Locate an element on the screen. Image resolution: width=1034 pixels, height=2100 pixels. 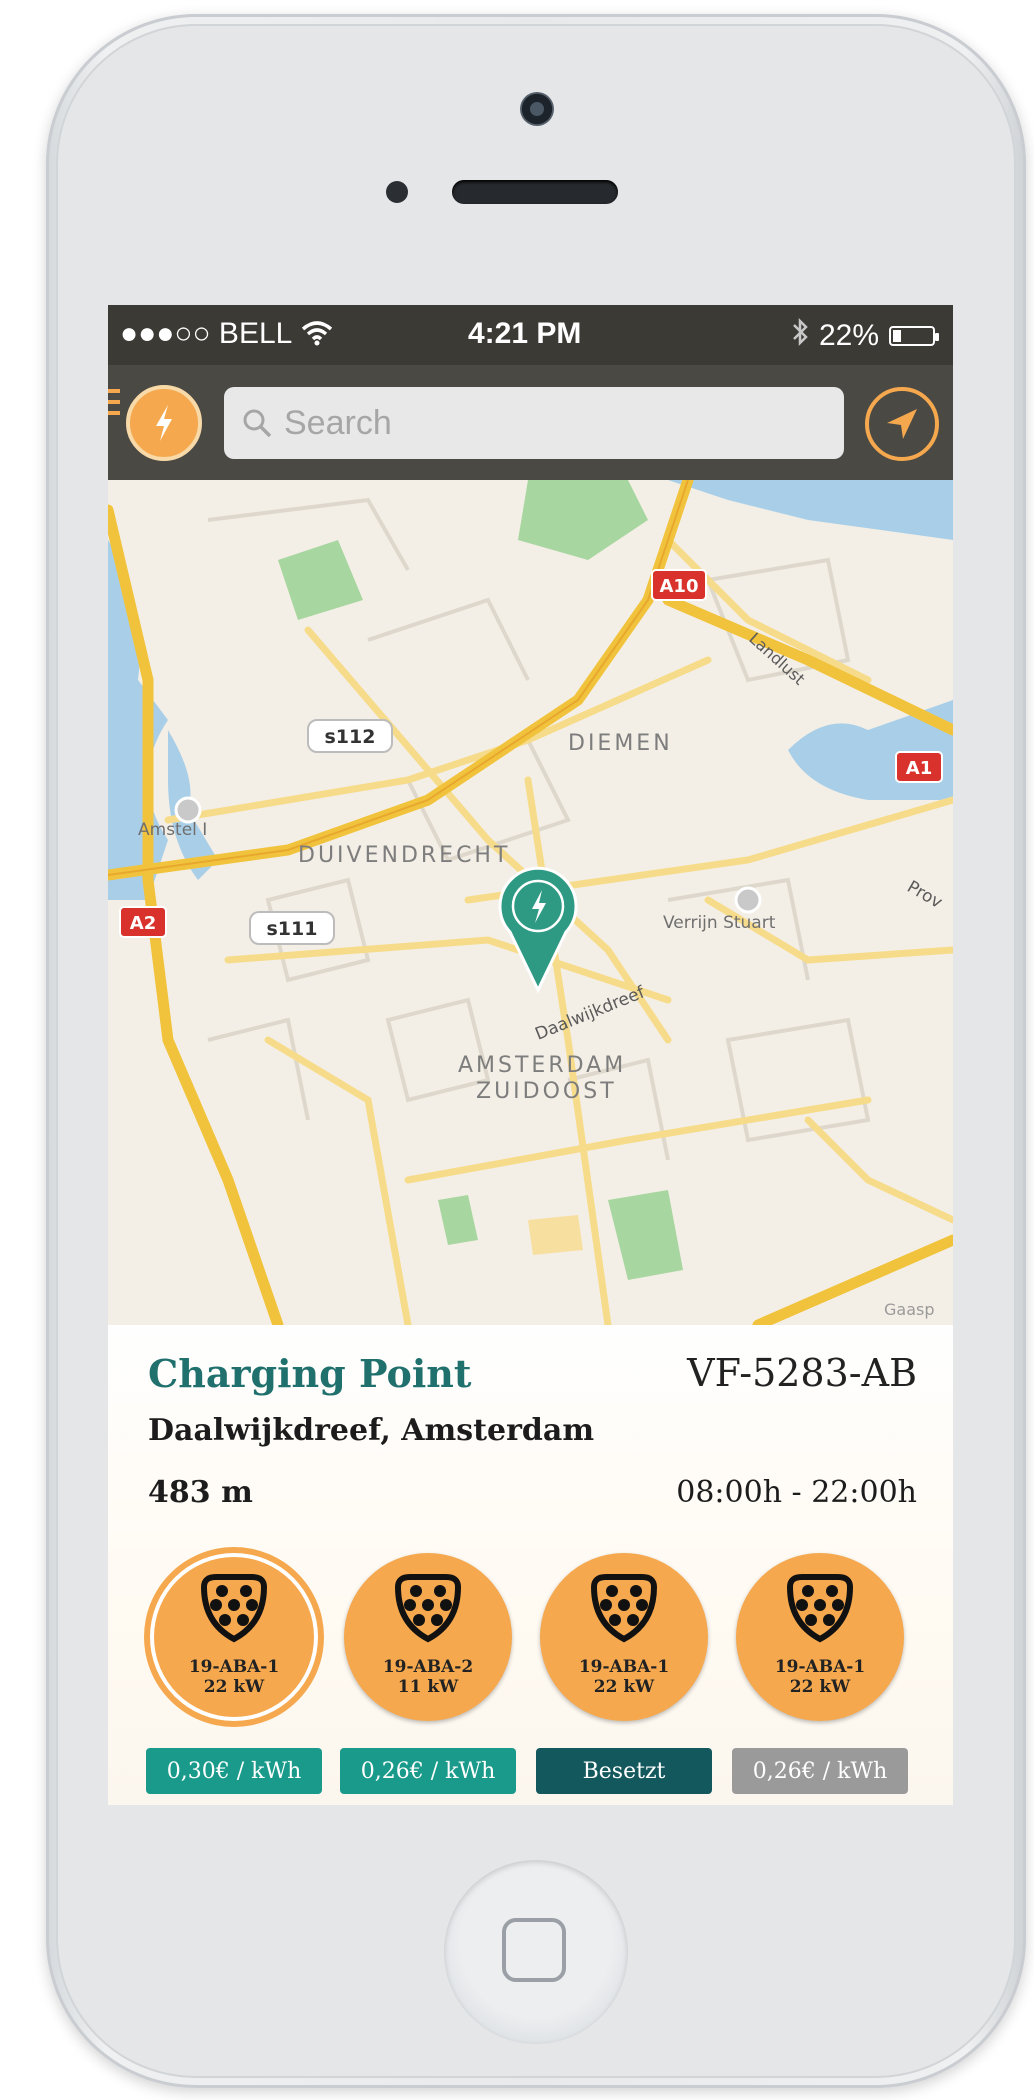
svg-text: A1 is located at coordinates (919, 768).